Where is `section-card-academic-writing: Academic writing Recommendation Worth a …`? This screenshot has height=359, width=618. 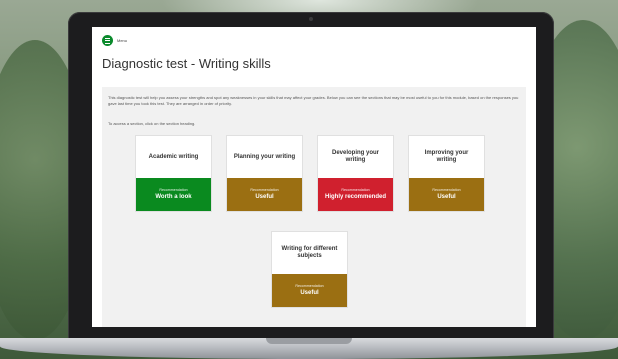 section-card-academic-writing: Academic writing Recommendation Worth a … is located at coordinates (173, 173).